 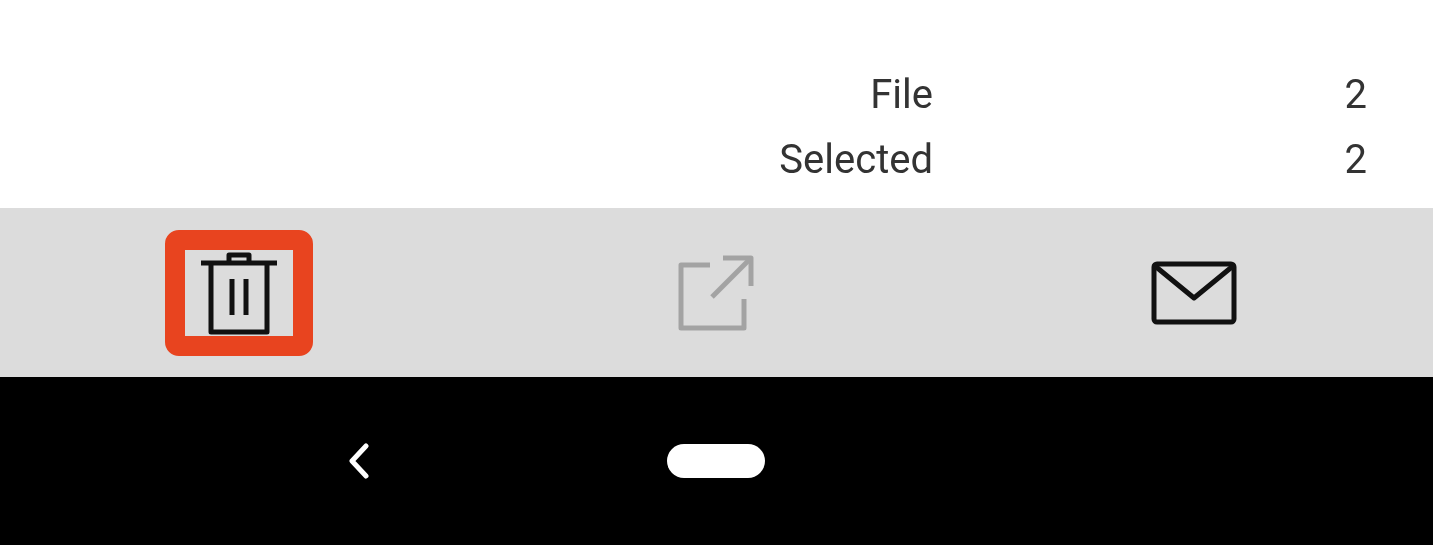 I want to click on summary-label: File, so click(x=901, y=95).